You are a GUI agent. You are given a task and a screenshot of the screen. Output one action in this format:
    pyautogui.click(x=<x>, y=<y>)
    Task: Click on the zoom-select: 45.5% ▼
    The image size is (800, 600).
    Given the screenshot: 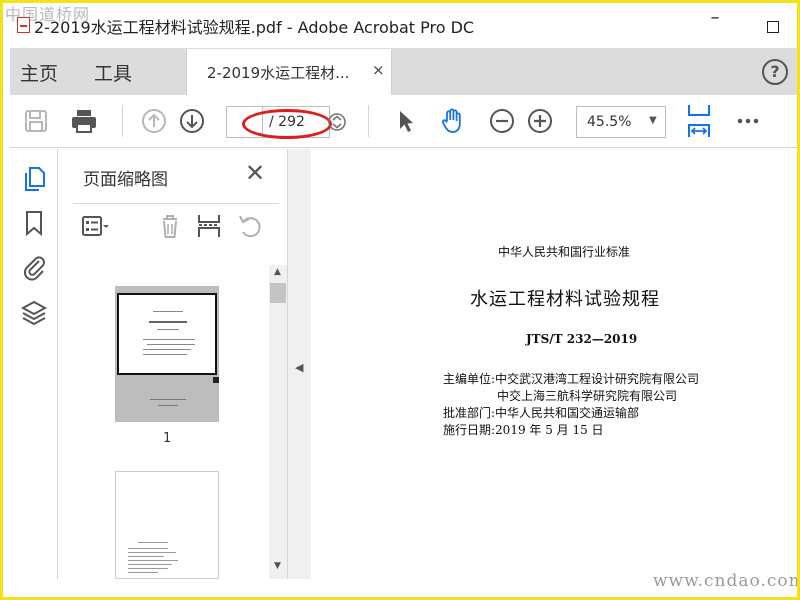 What is the action you would take?
    pyautogui.click(x=621, y=122)
    